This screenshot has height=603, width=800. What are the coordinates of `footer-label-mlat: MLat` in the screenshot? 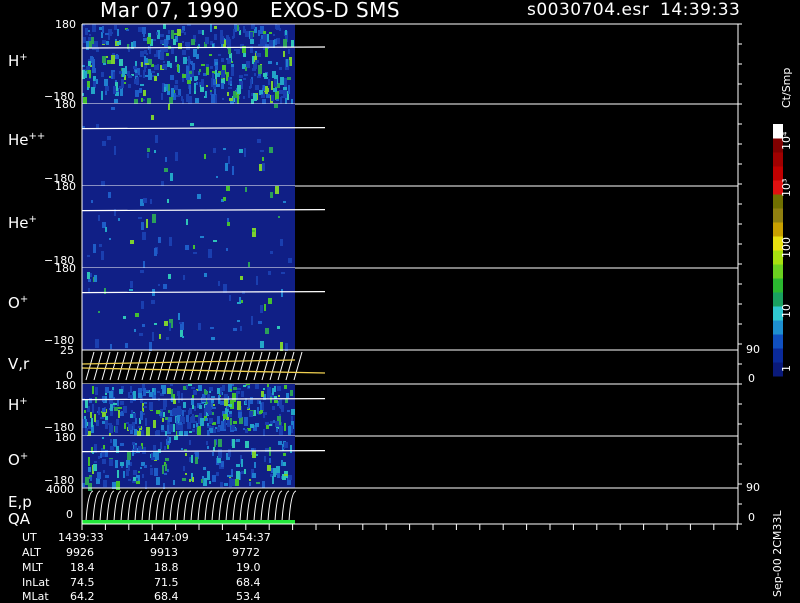 It's located at (35, 596).